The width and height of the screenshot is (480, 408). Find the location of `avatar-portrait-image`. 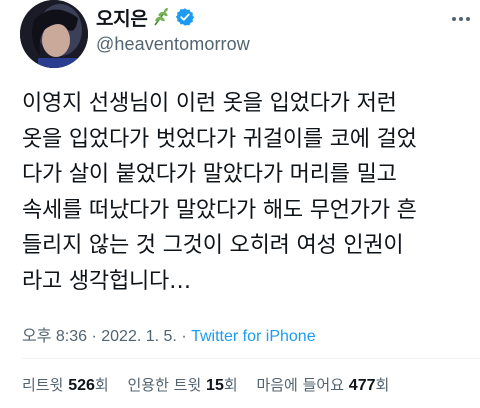

avatar-portrait-image is located at coordinates (54, 34).